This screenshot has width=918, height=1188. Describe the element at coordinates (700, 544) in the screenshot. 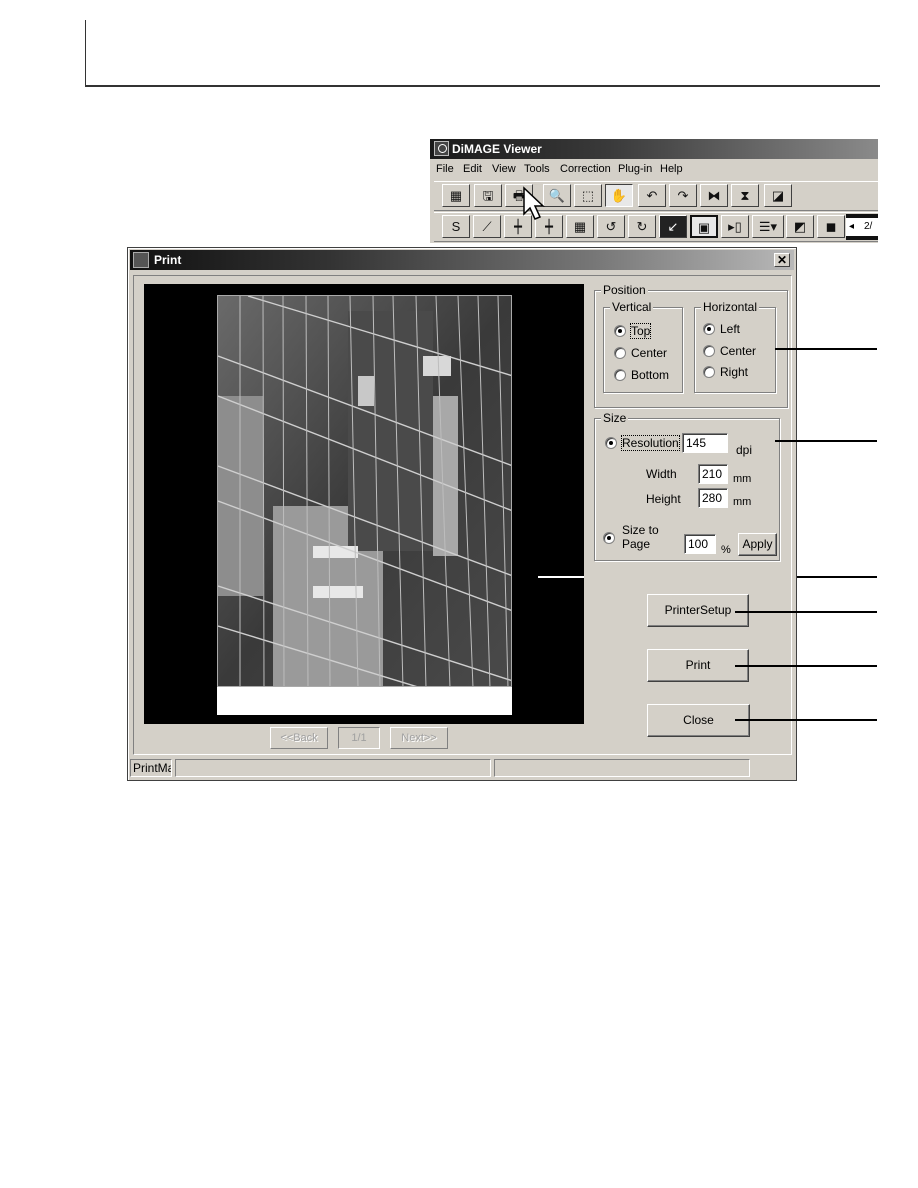

I see `size-to-page-input: 100` at that location.